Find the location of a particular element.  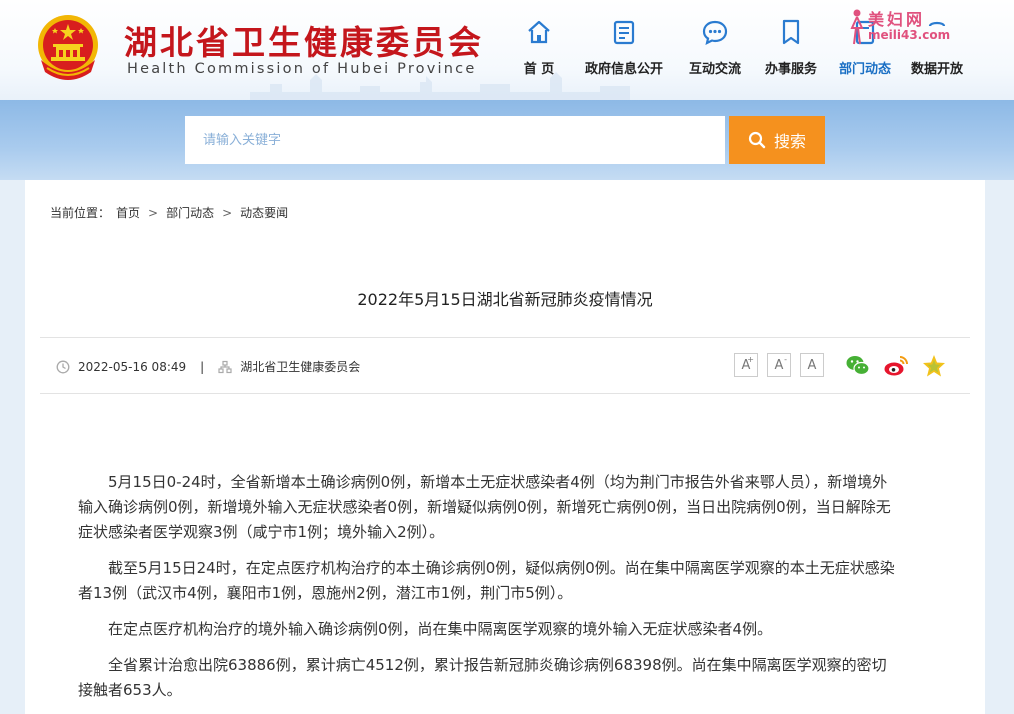

plus-icon: + is located at coordinates (750, 359).